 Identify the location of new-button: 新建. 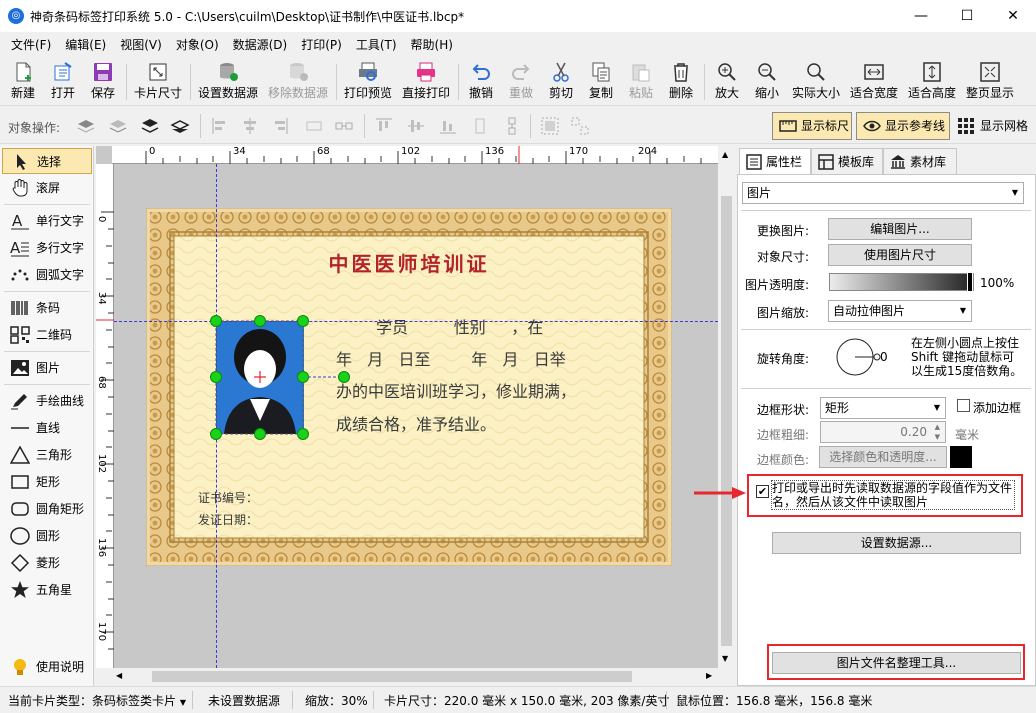
(23, 82).